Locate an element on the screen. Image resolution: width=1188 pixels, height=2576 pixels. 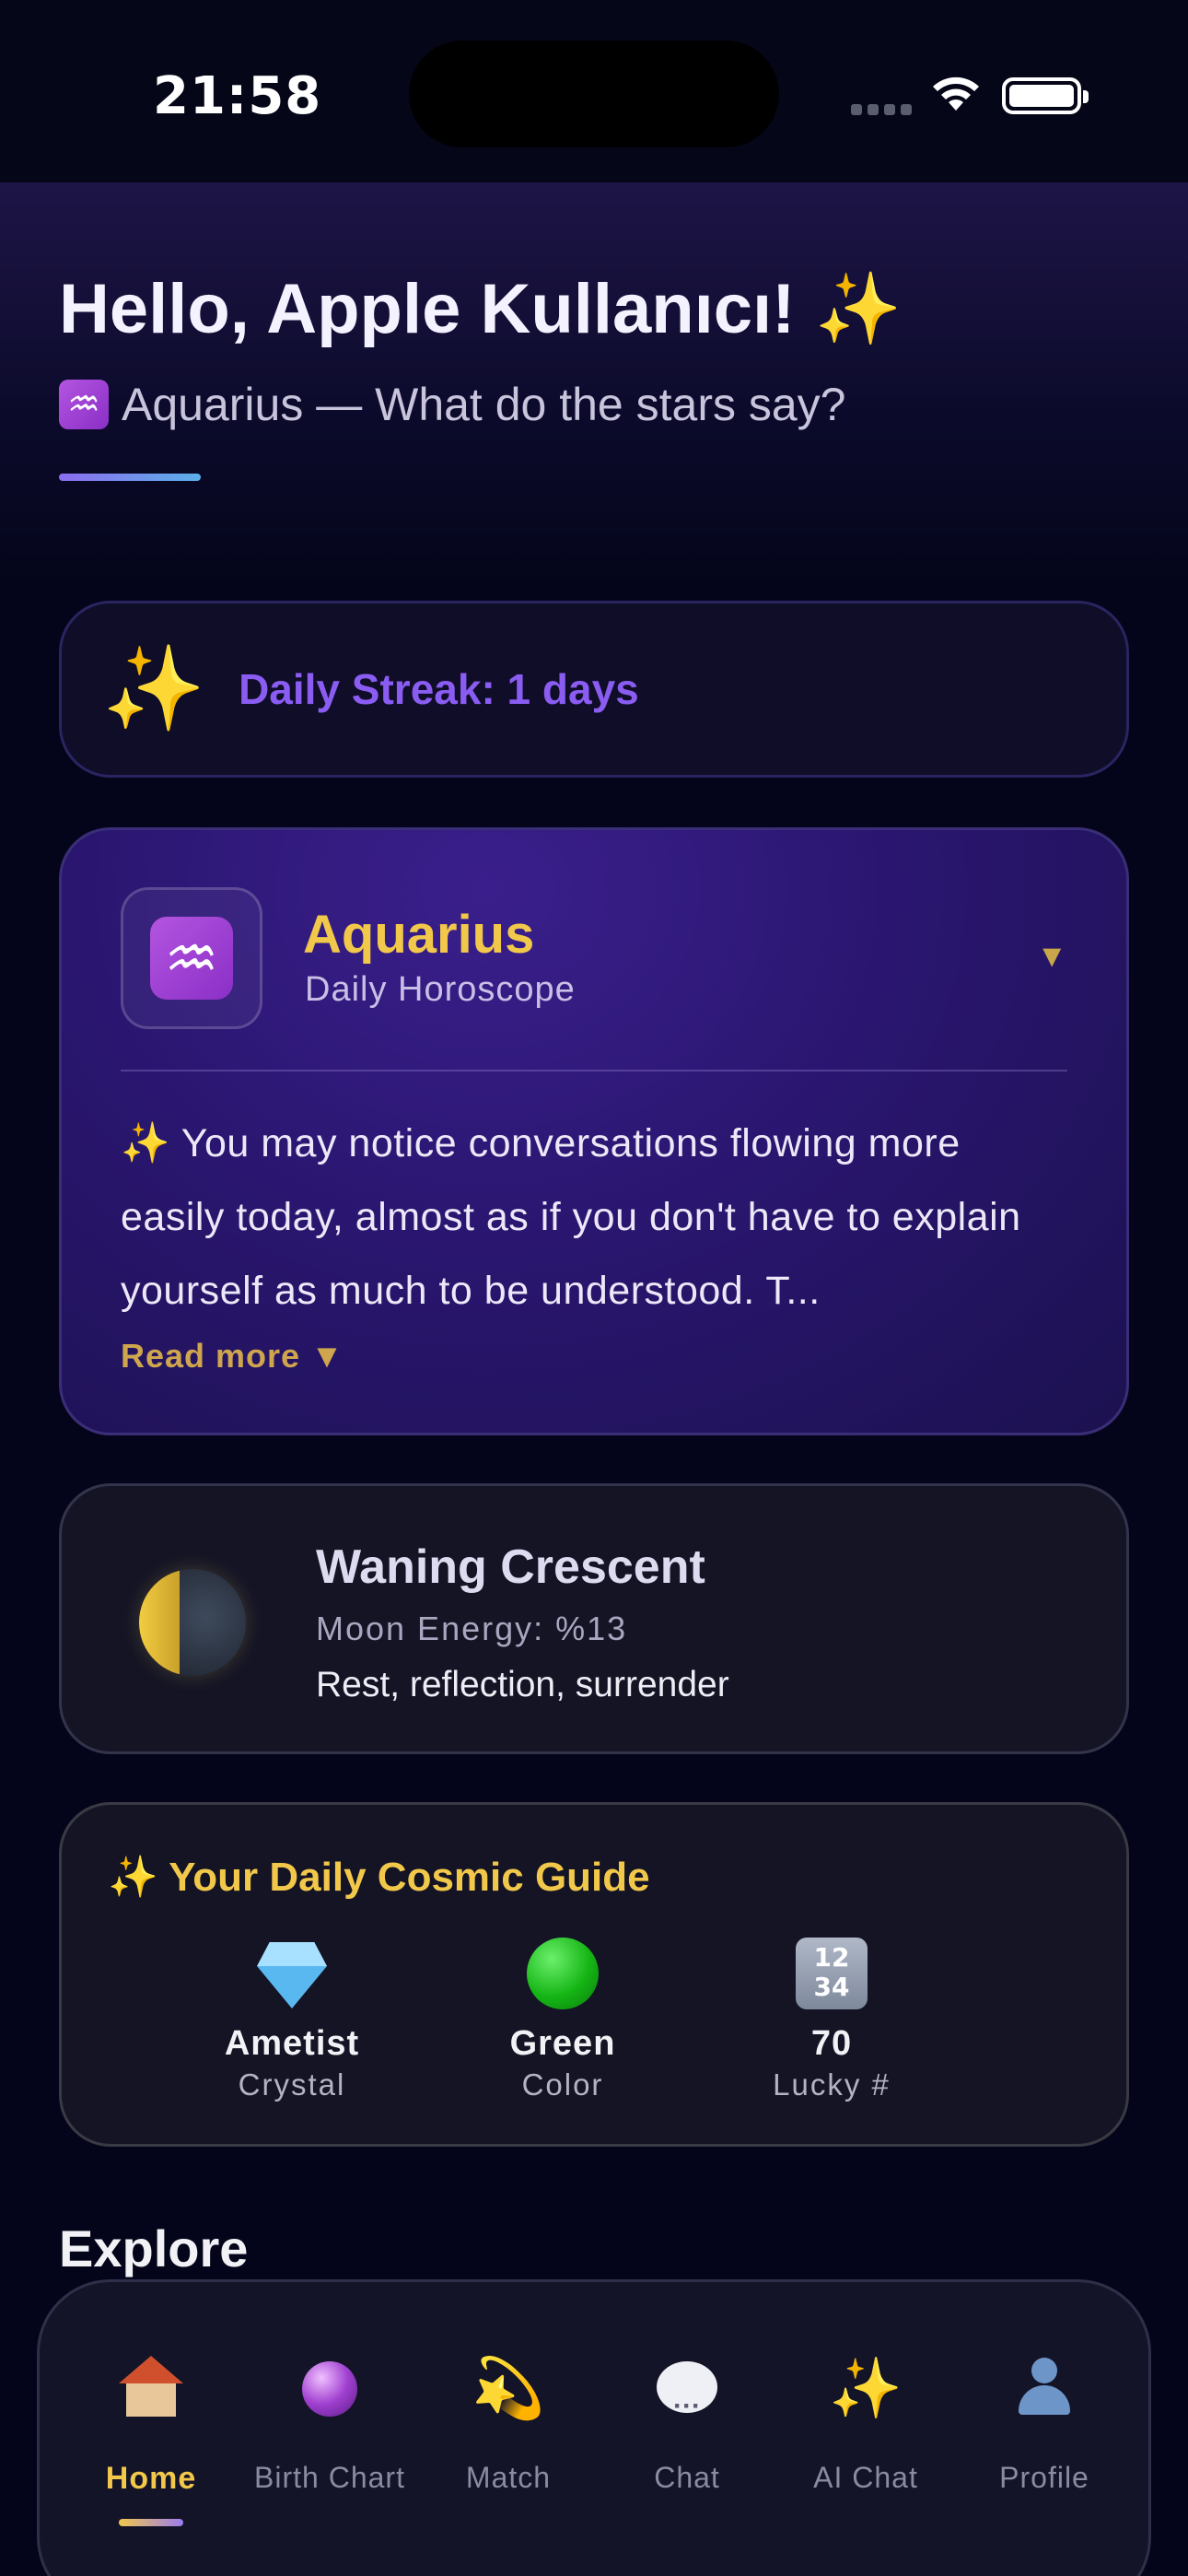
green-circle-icon is located at coordinates (563, 1973).